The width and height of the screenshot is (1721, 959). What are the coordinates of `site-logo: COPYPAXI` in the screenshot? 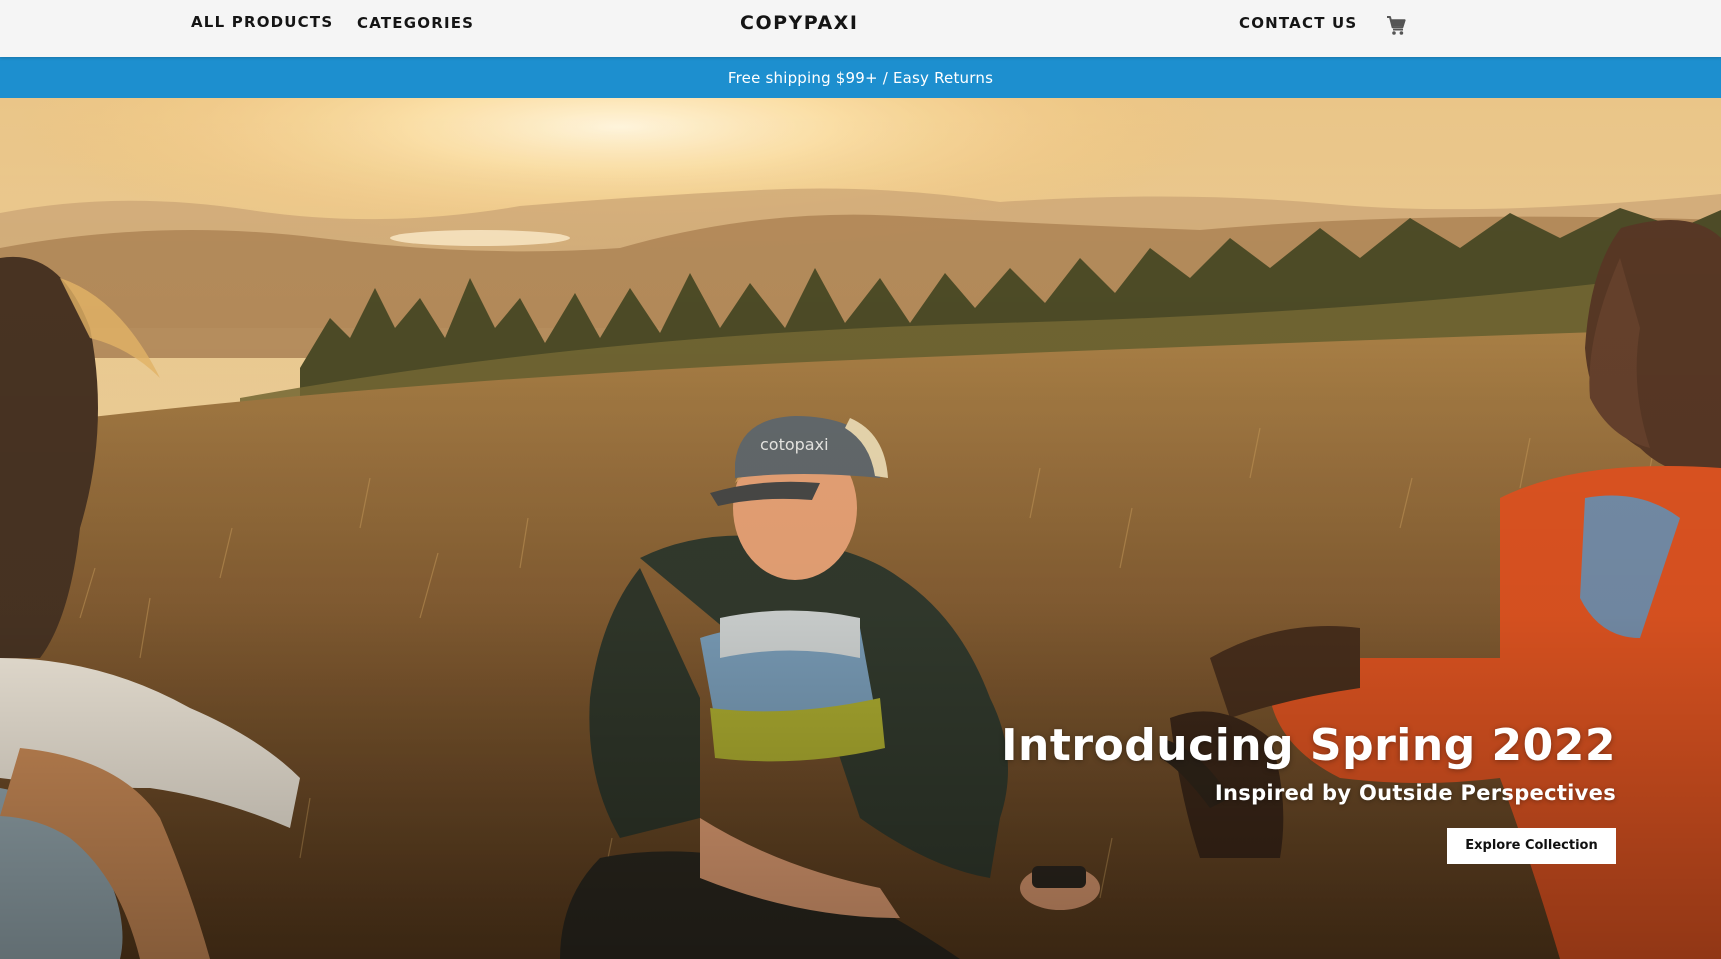 It's located at (799, 23).